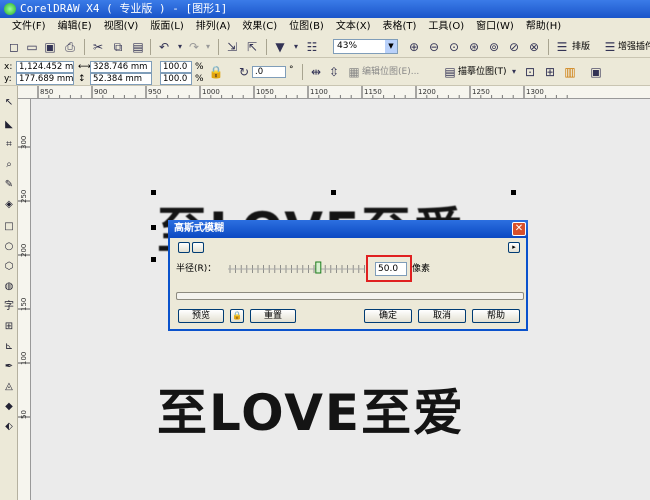  I want to click on width-field: 328.746 mm, so click(121, 67).